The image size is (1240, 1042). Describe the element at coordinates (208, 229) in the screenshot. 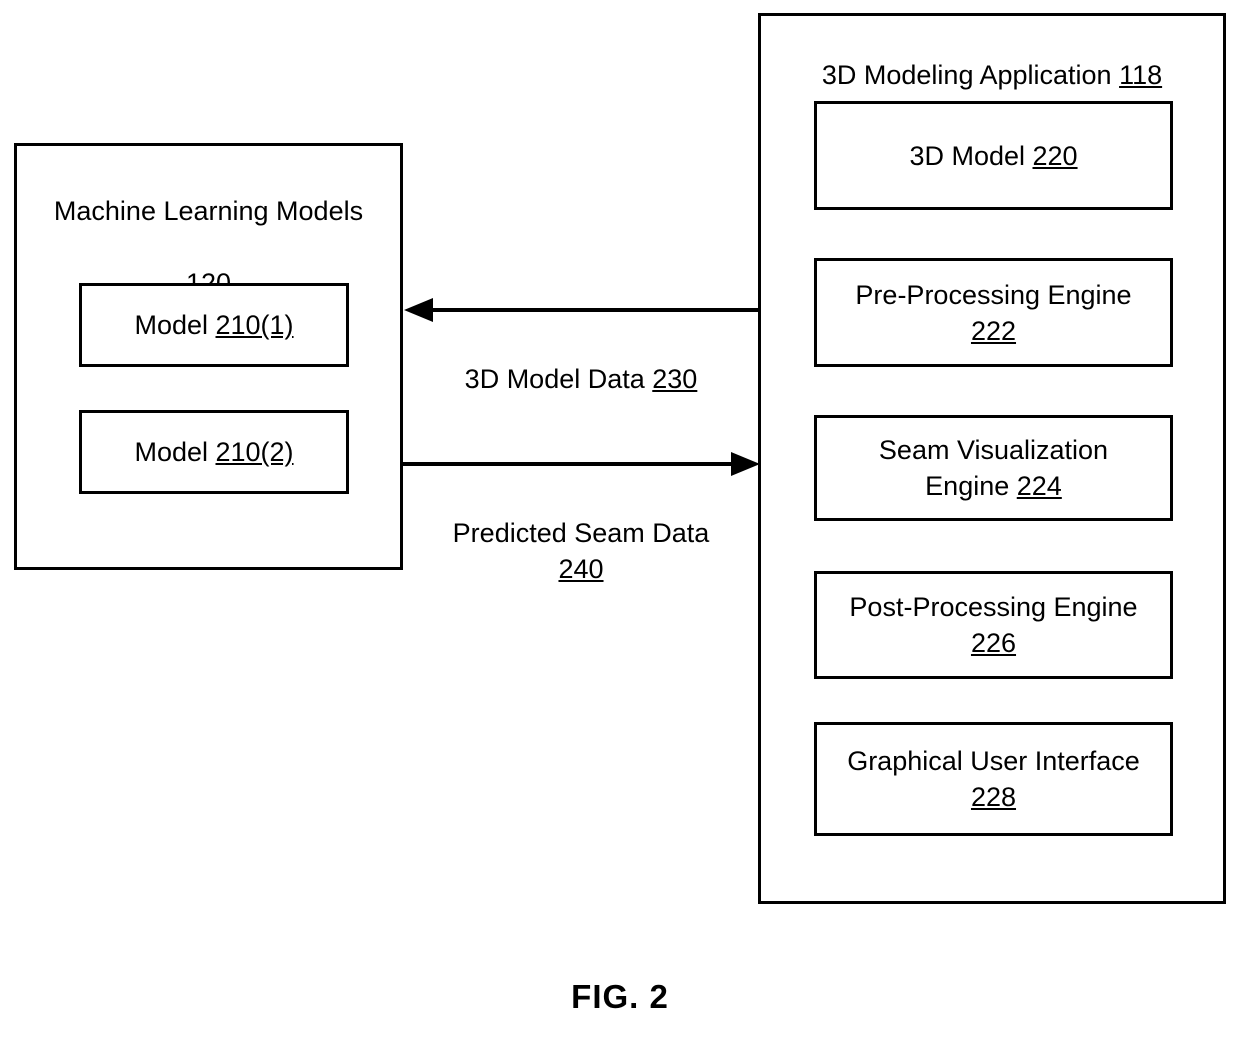

I see `machine-learning-models-title: Machine Learning Models 120` at that location.